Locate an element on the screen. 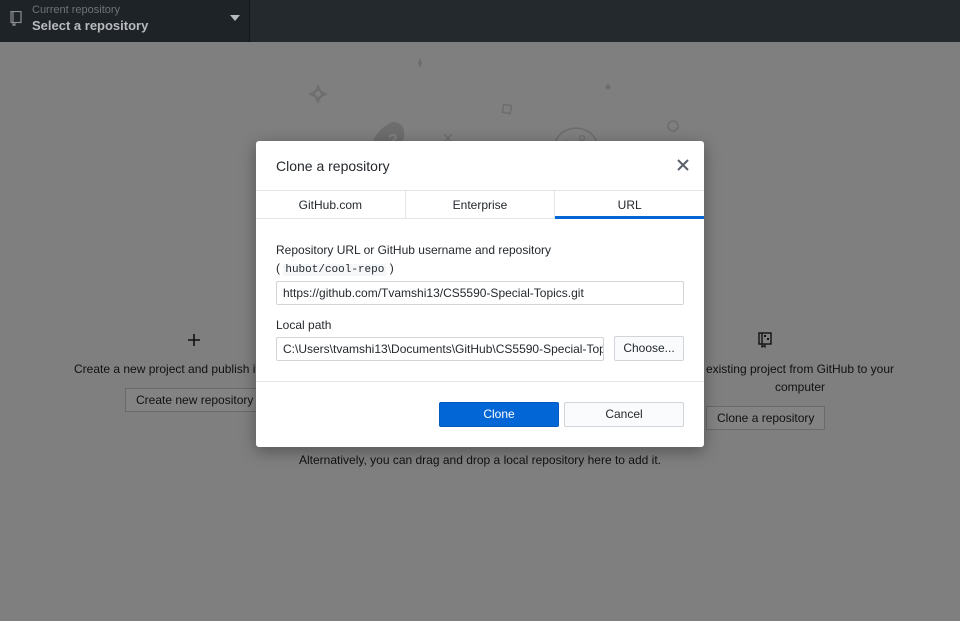  hint-example-code: hubot/cool-repo is located at coordinates (335, 270).